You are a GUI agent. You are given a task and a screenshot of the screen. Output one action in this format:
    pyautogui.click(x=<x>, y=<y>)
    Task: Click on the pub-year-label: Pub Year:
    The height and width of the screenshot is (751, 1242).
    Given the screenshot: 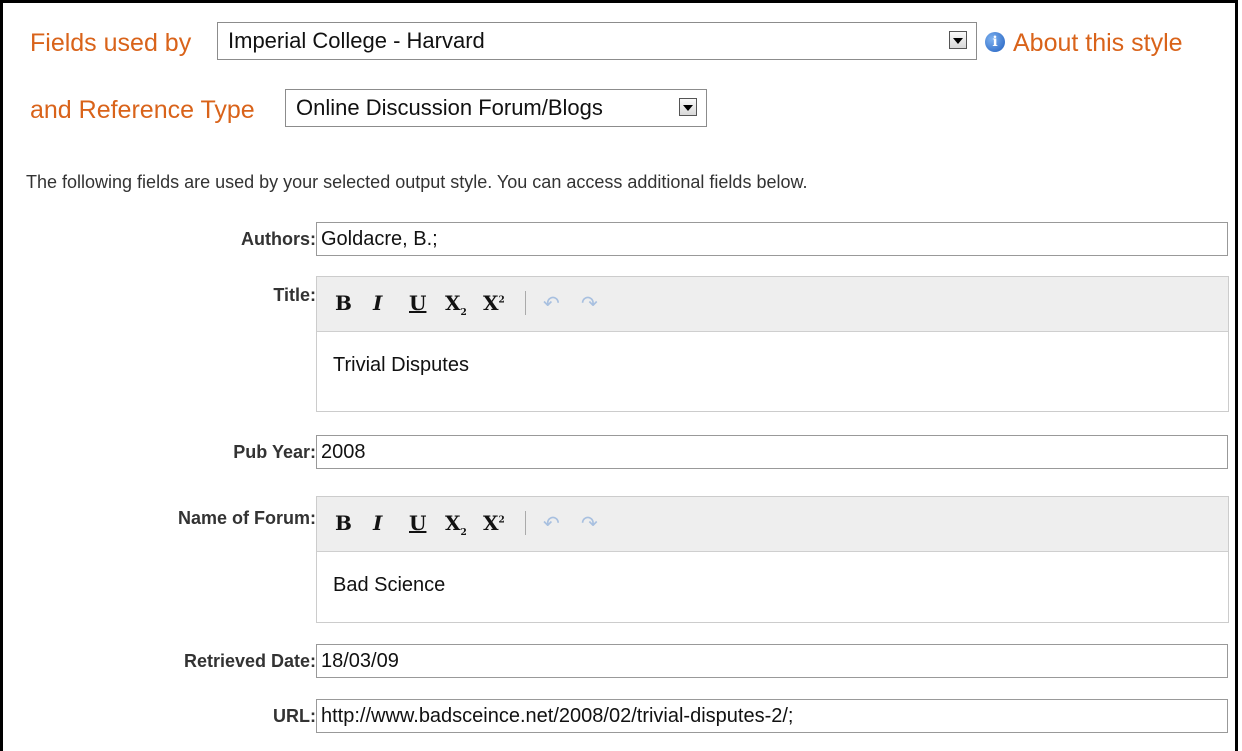 What is the action you would take?
    pyautogui.click(x=274, y=452)
    